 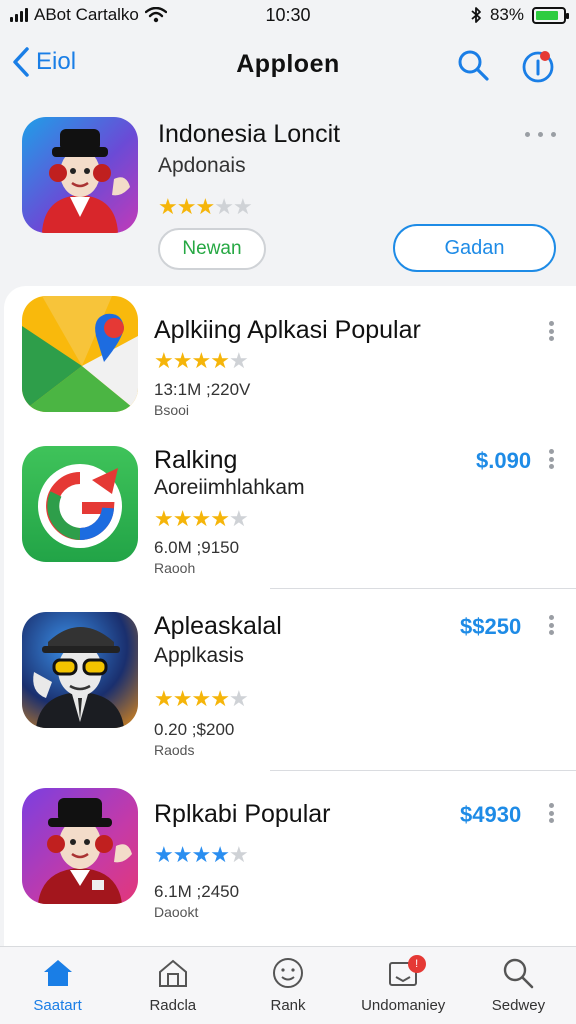 I want to click on featured-app-icon, so click(x=80, y=175).